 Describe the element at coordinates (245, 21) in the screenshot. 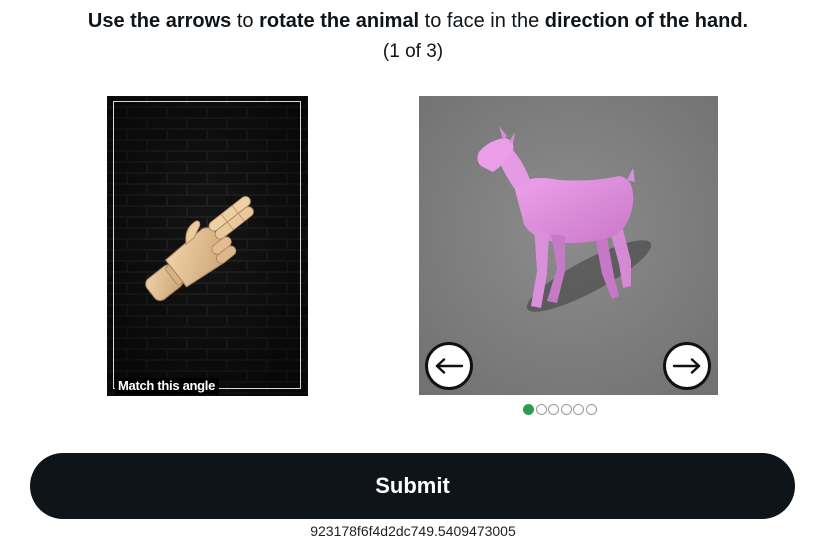

I see `instruction-text-part: to` at that location.